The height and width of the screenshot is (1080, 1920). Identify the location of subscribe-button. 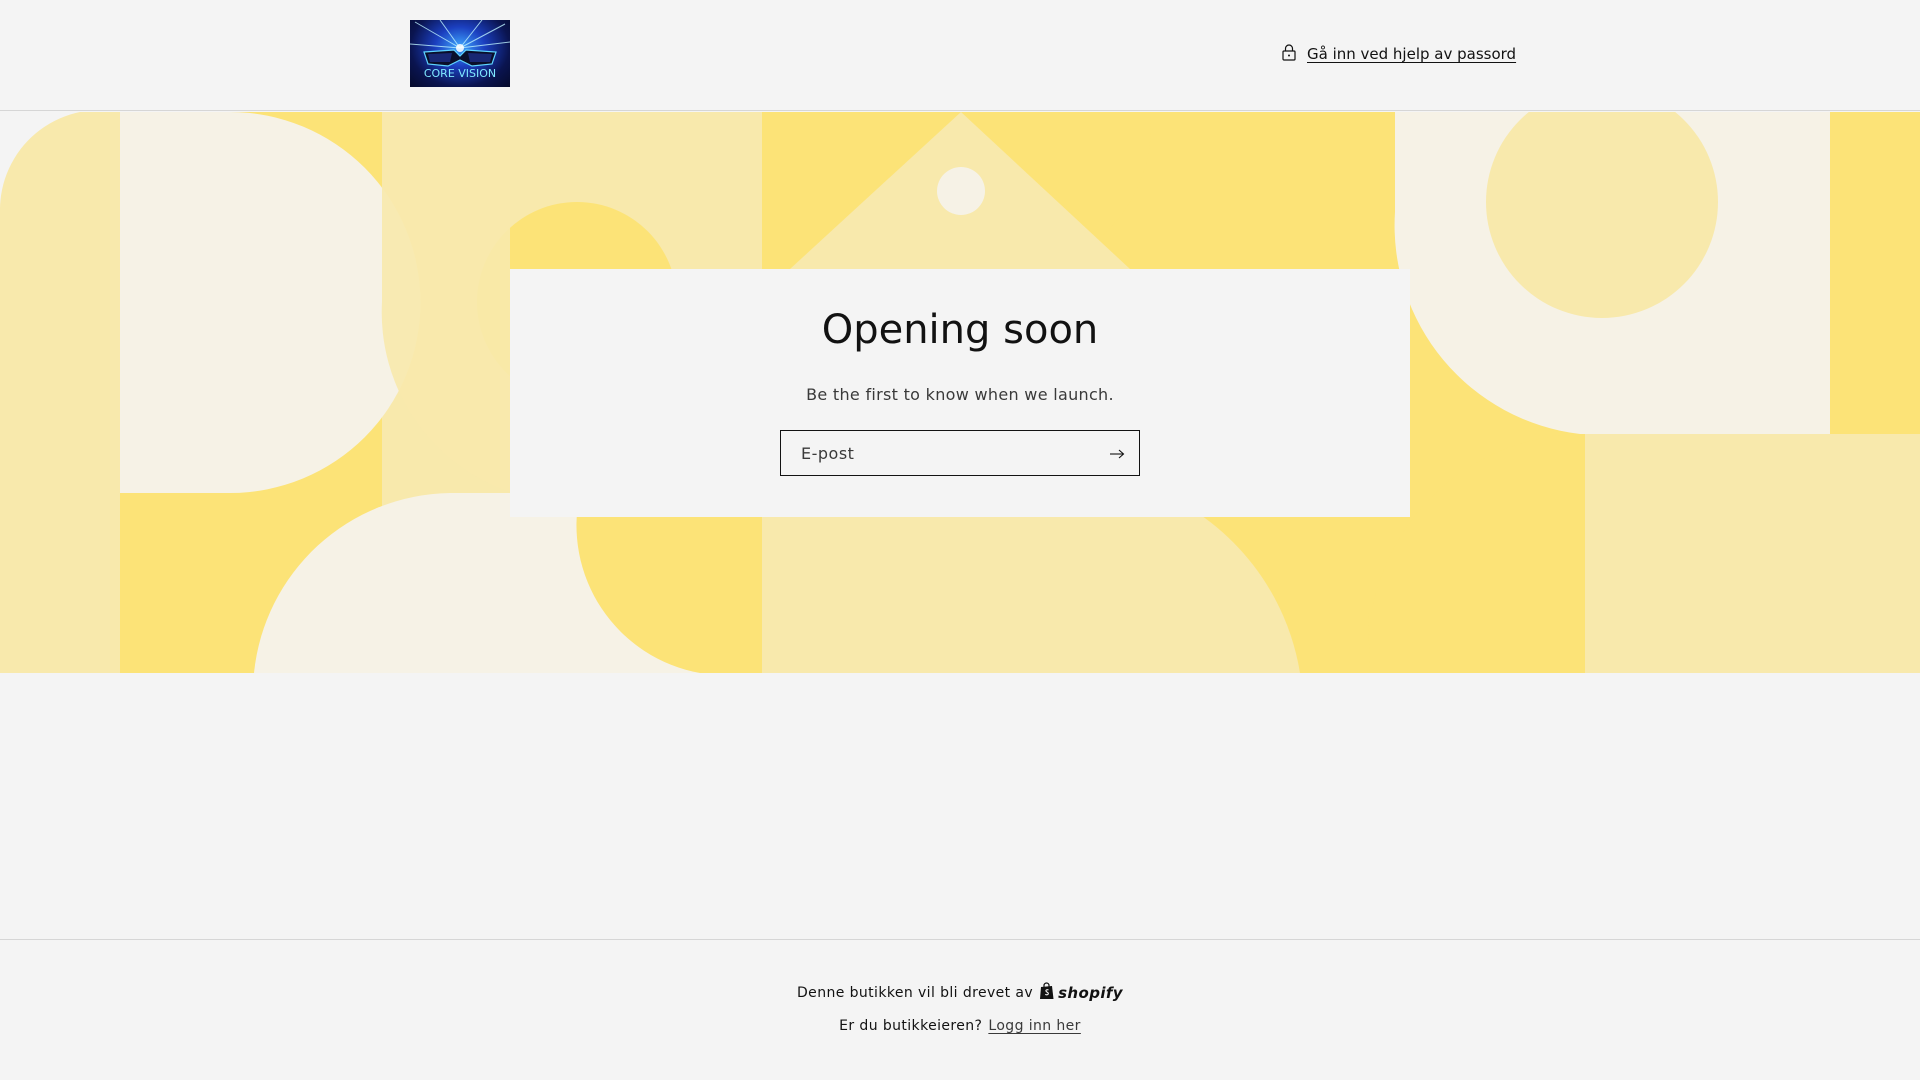
(1117, 453).